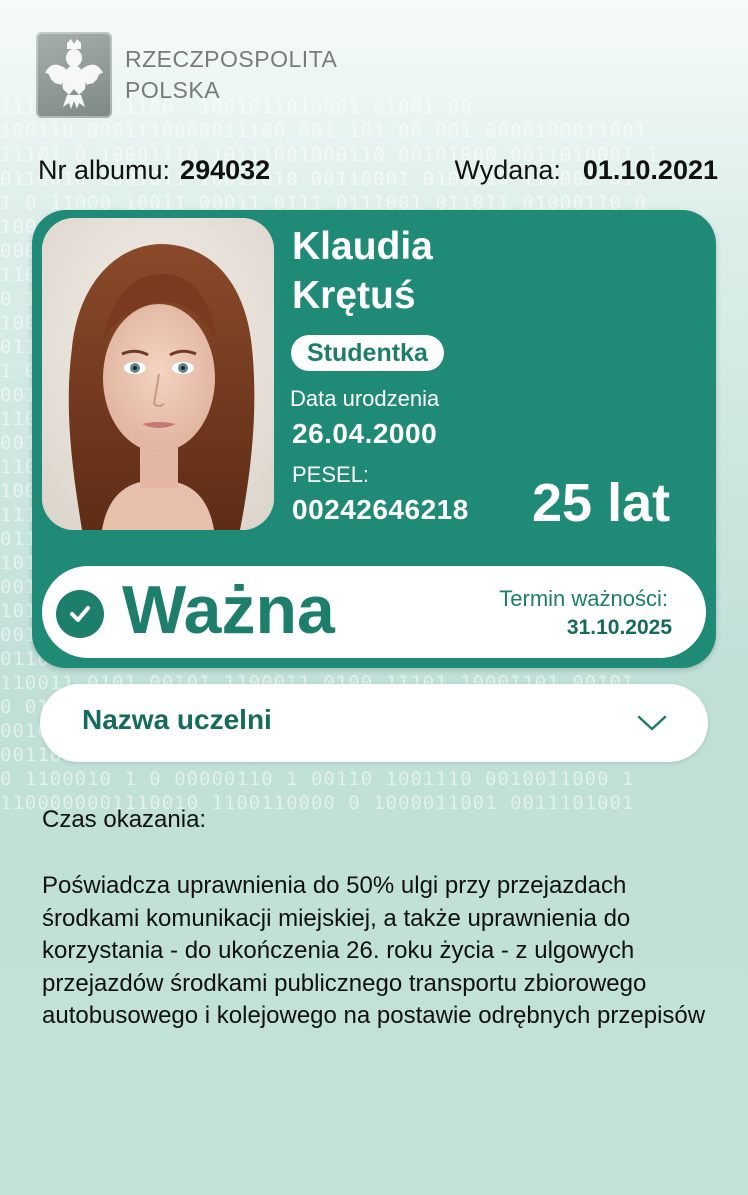  I want to click on header: RZECZPOSPOLITA POLSKA, so click(186, 75).